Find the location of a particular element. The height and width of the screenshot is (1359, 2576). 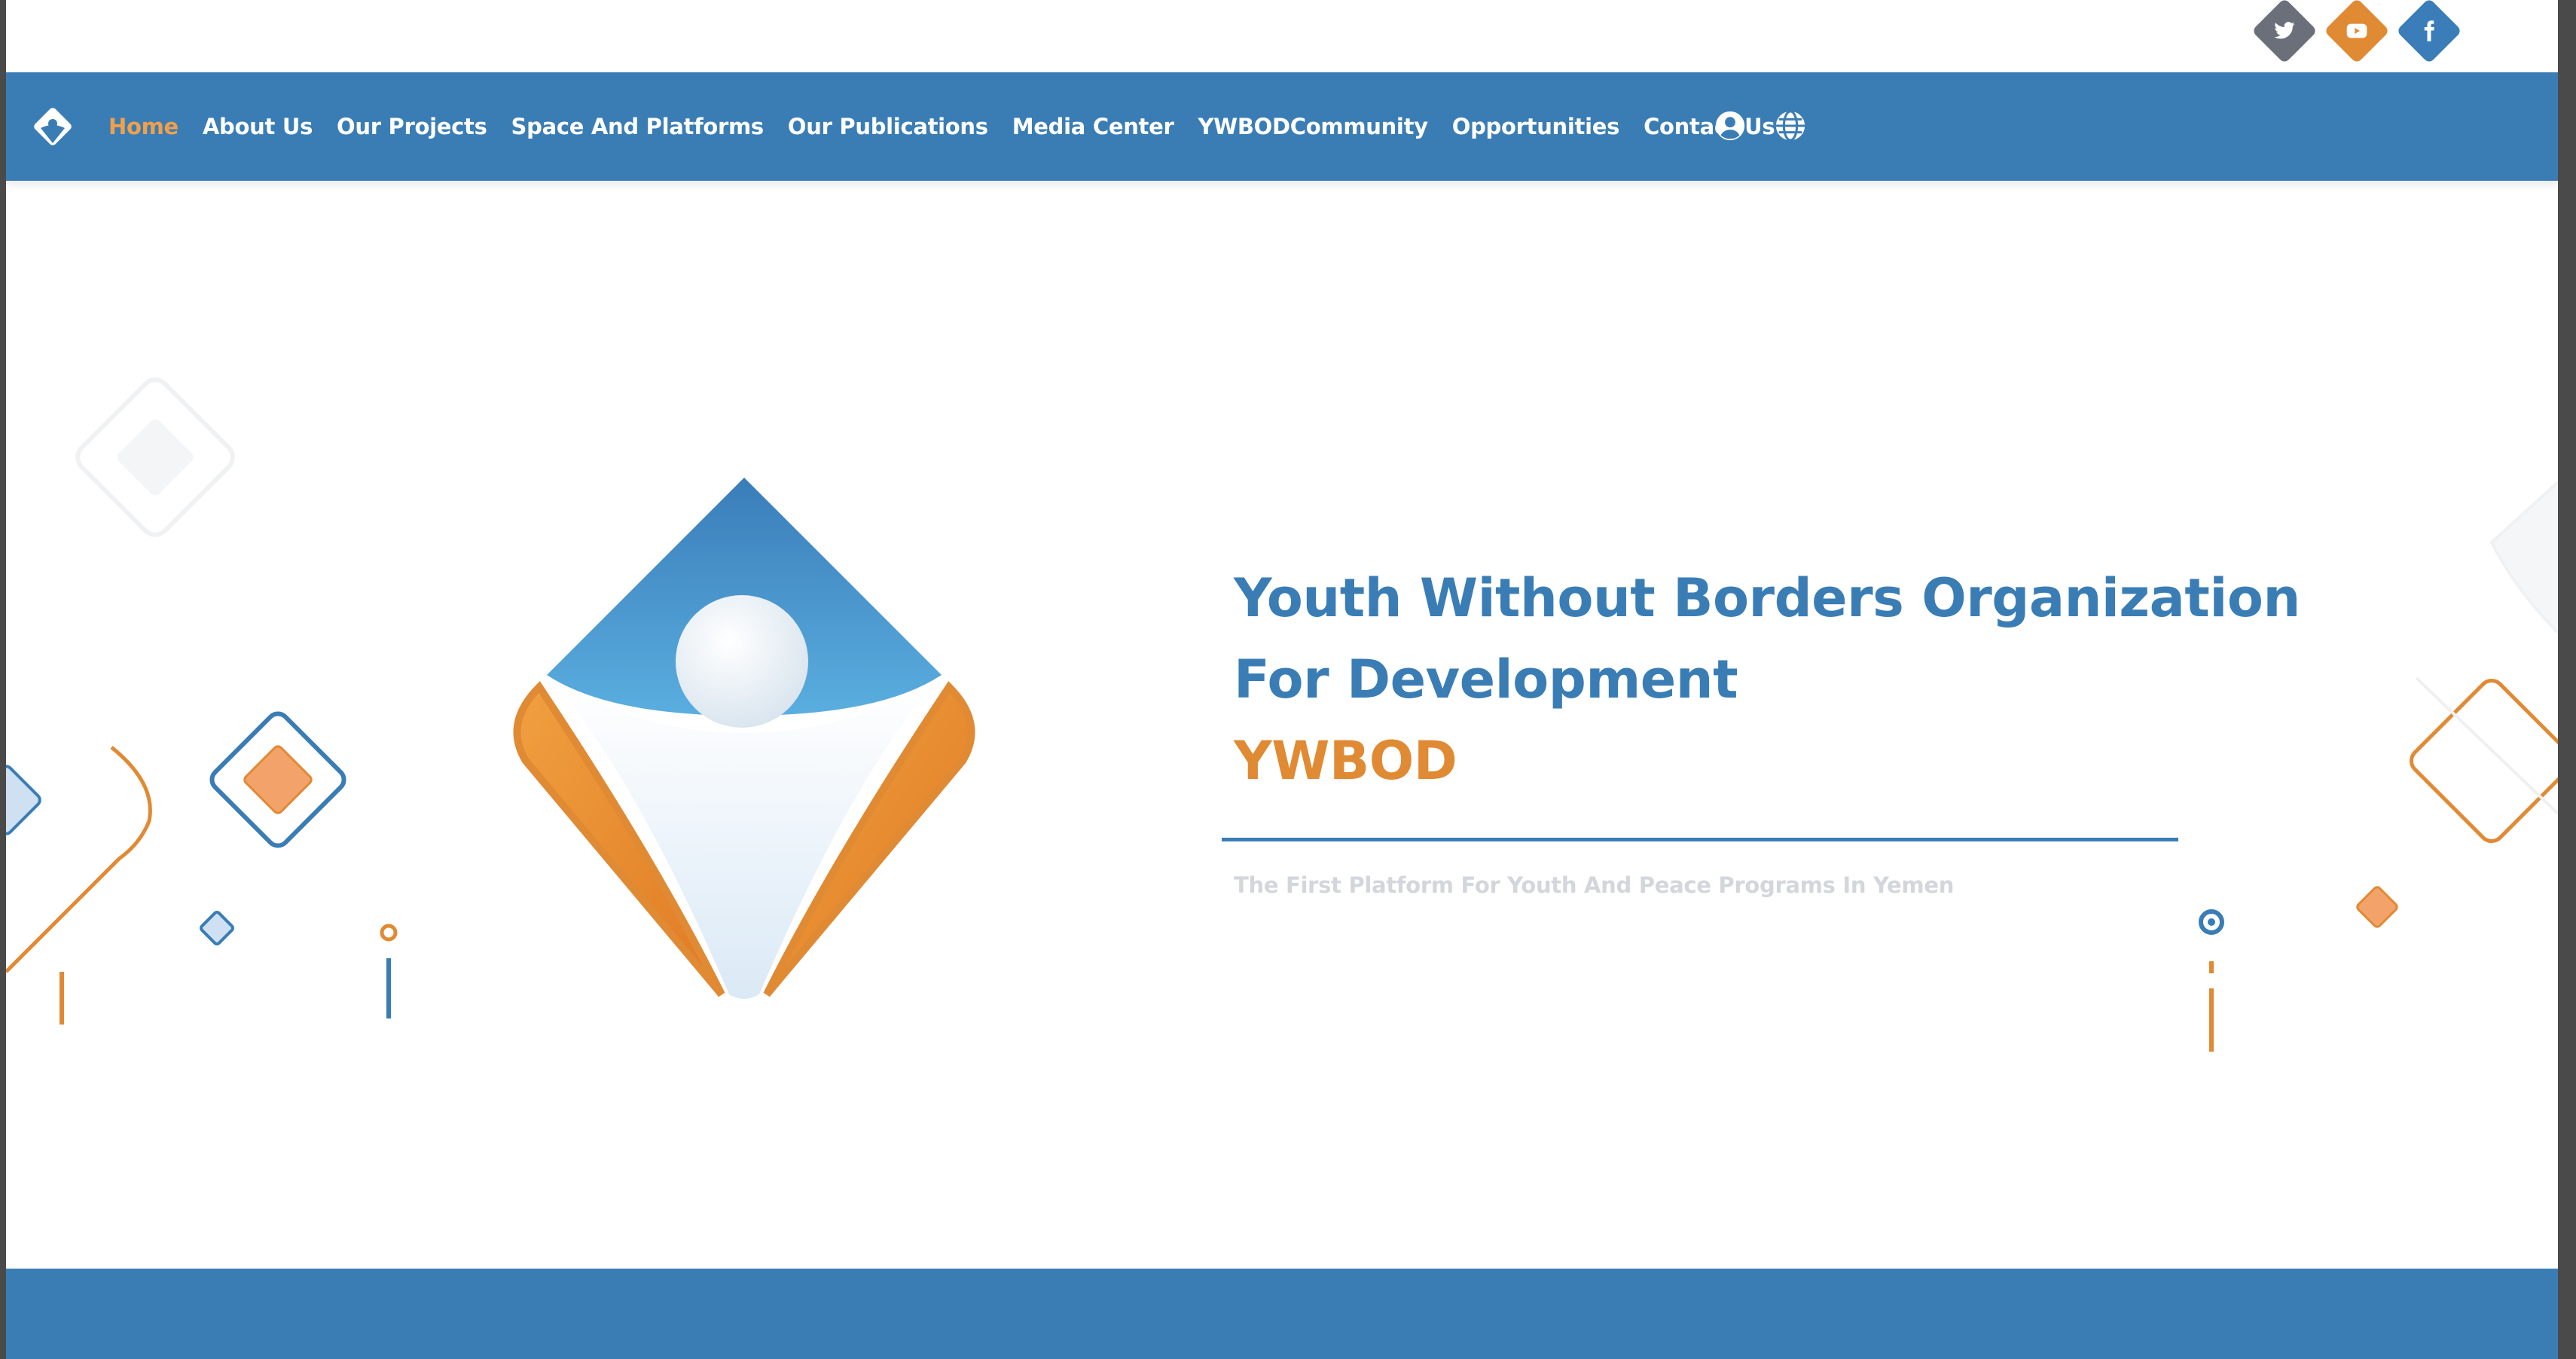

nav-opportunities: Opportunities is located at coordinates (1536, 126).